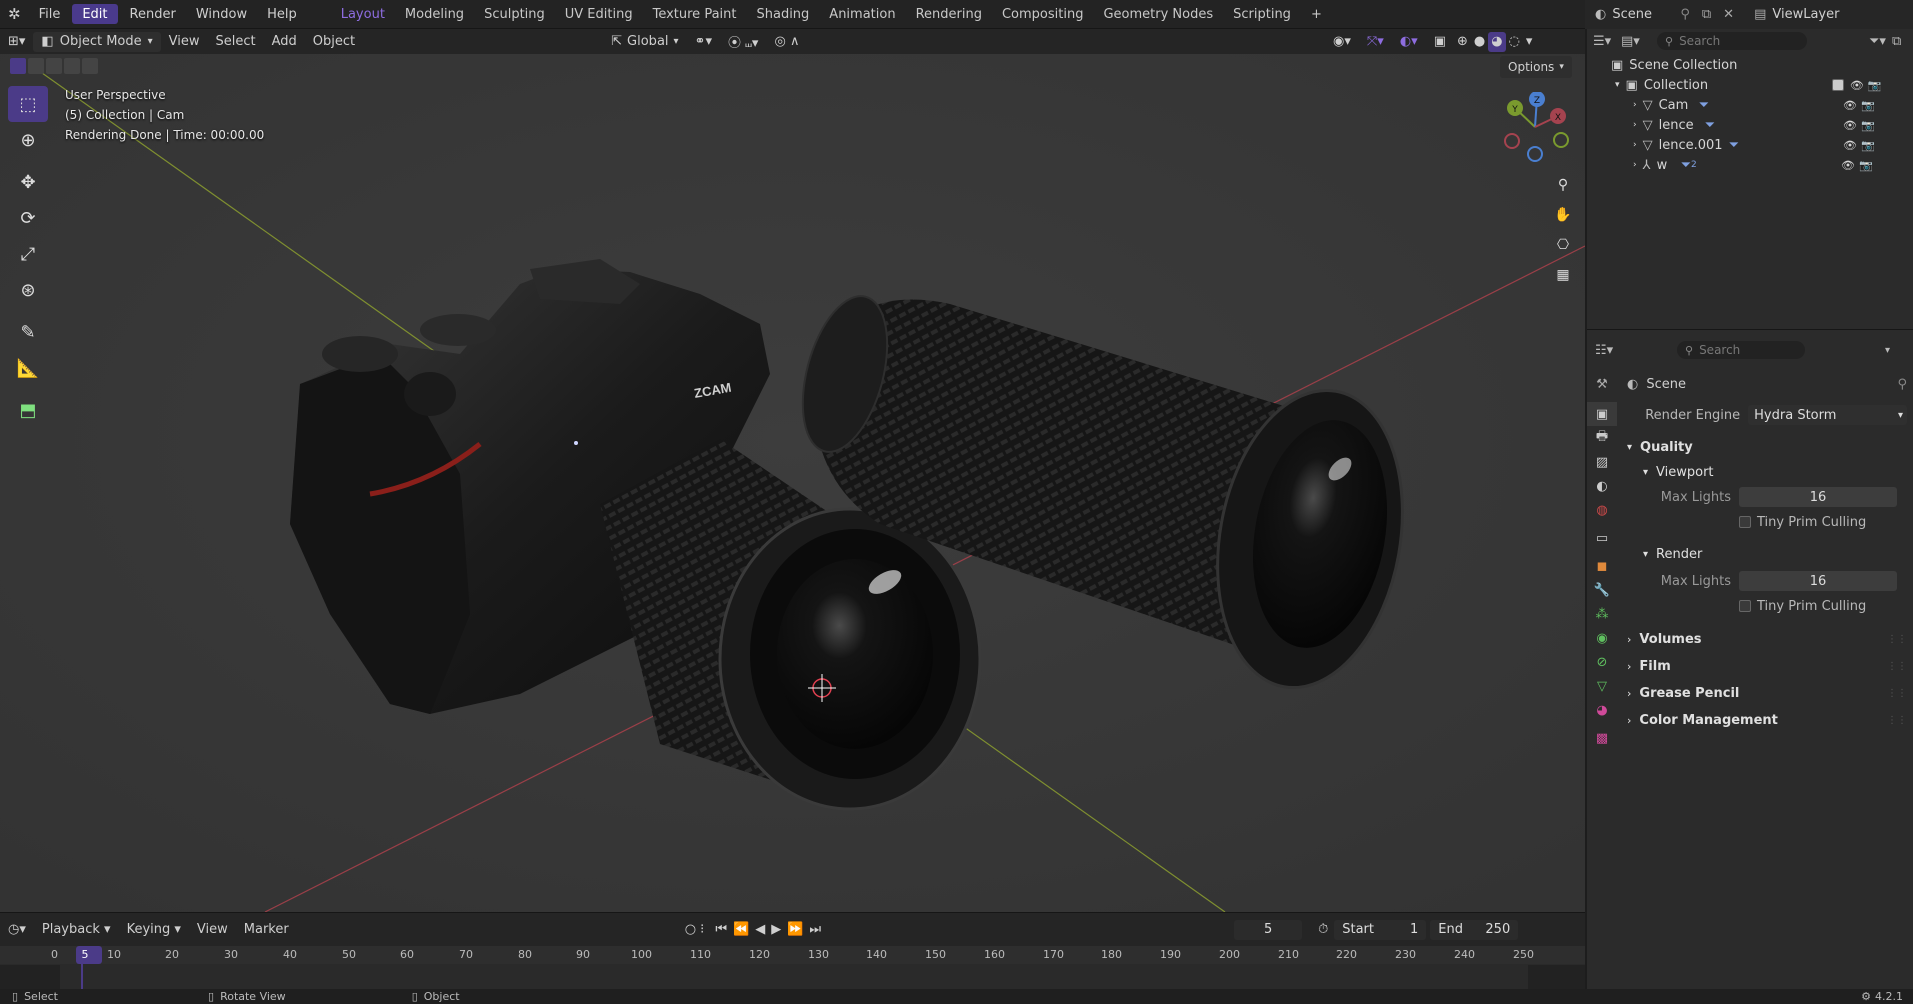 This screenshot has width=1913, height=1004. I want to click on collection-tab-icon: ▭, so click(1602, 538).